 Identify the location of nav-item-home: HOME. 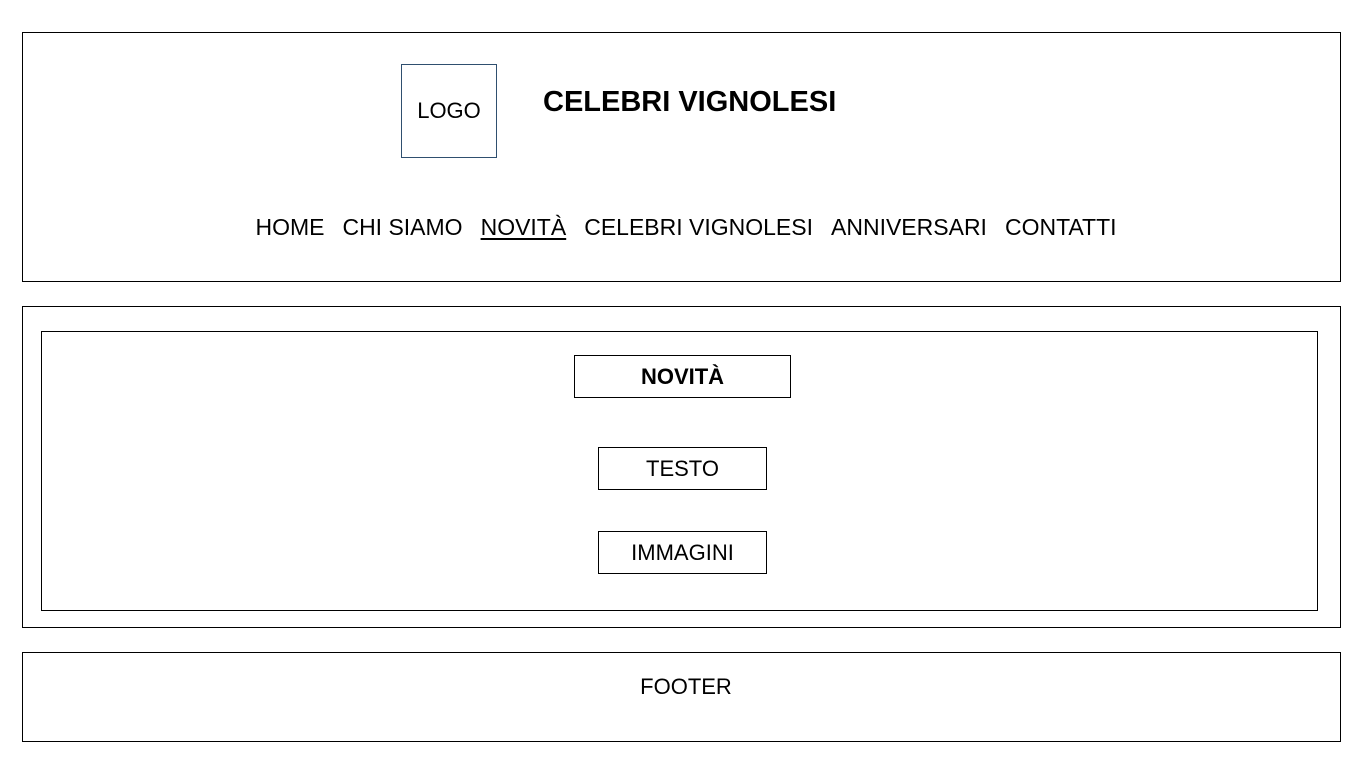
(289, 227).